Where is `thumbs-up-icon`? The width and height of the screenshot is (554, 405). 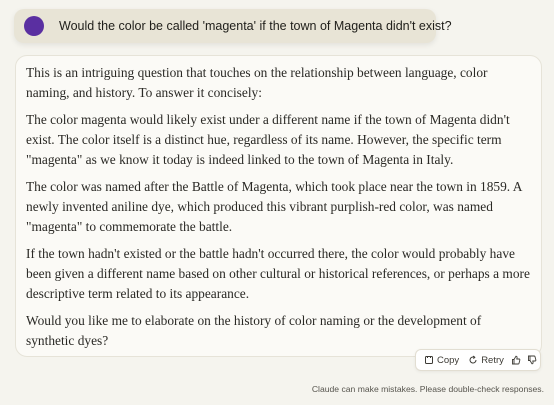
thumbs-up-icon is located at coordinates (516, 360).